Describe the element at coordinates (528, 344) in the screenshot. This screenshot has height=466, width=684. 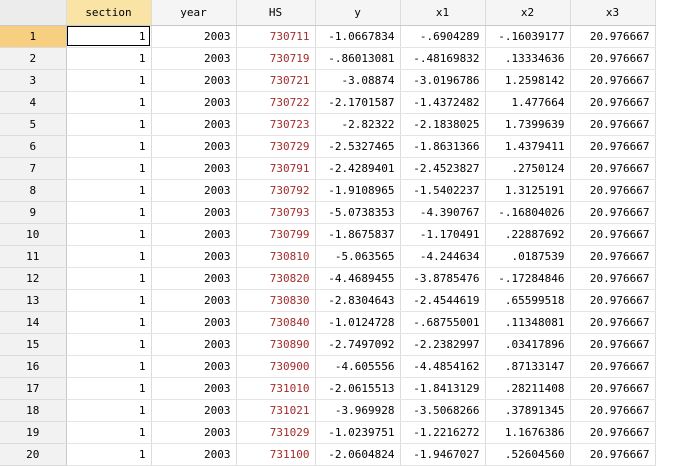
I see `cell-x2: .03417896` at that location.